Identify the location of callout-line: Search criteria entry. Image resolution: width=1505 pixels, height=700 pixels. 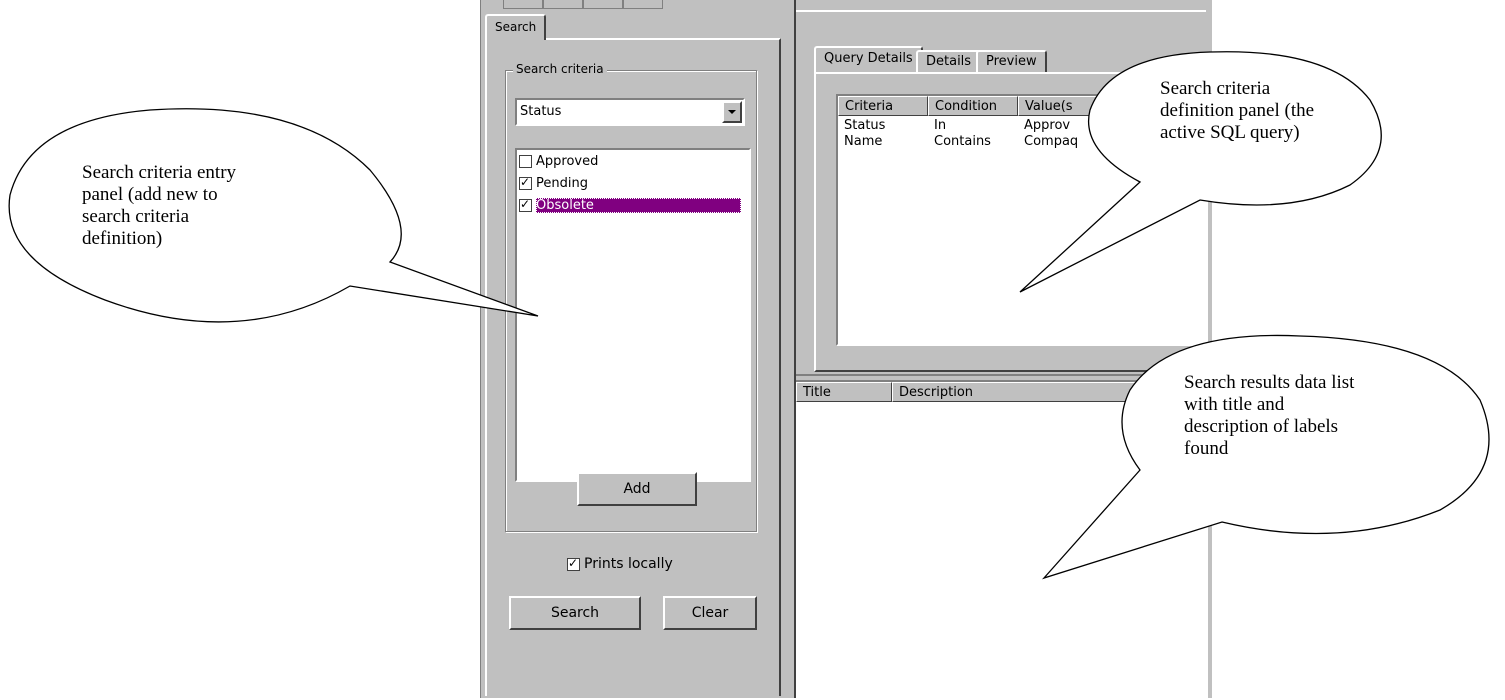
(159, 172).